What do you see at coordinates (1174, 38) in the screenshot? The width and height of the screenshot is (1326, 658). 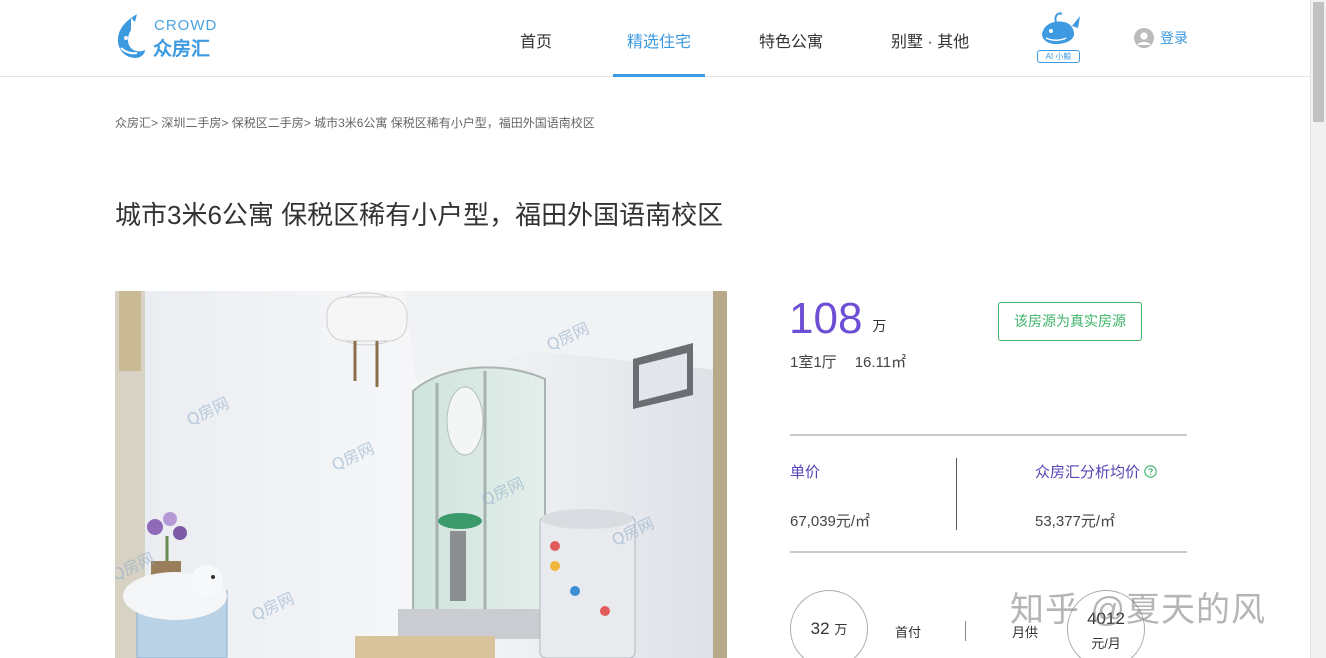 I see `login-label: 登录` at bounding box center [1174, 38].